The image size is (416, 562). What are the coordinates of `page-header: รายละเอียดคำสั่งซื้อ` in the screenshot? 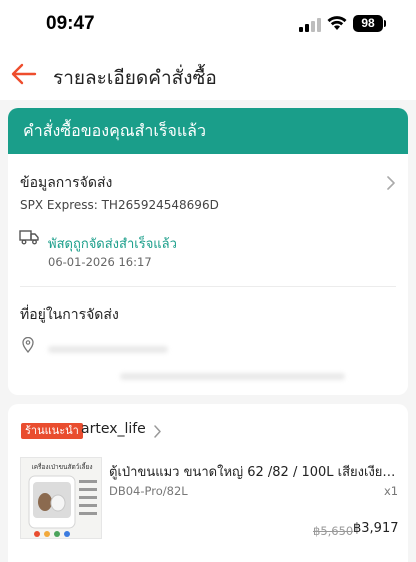 It's located at (208, 75).